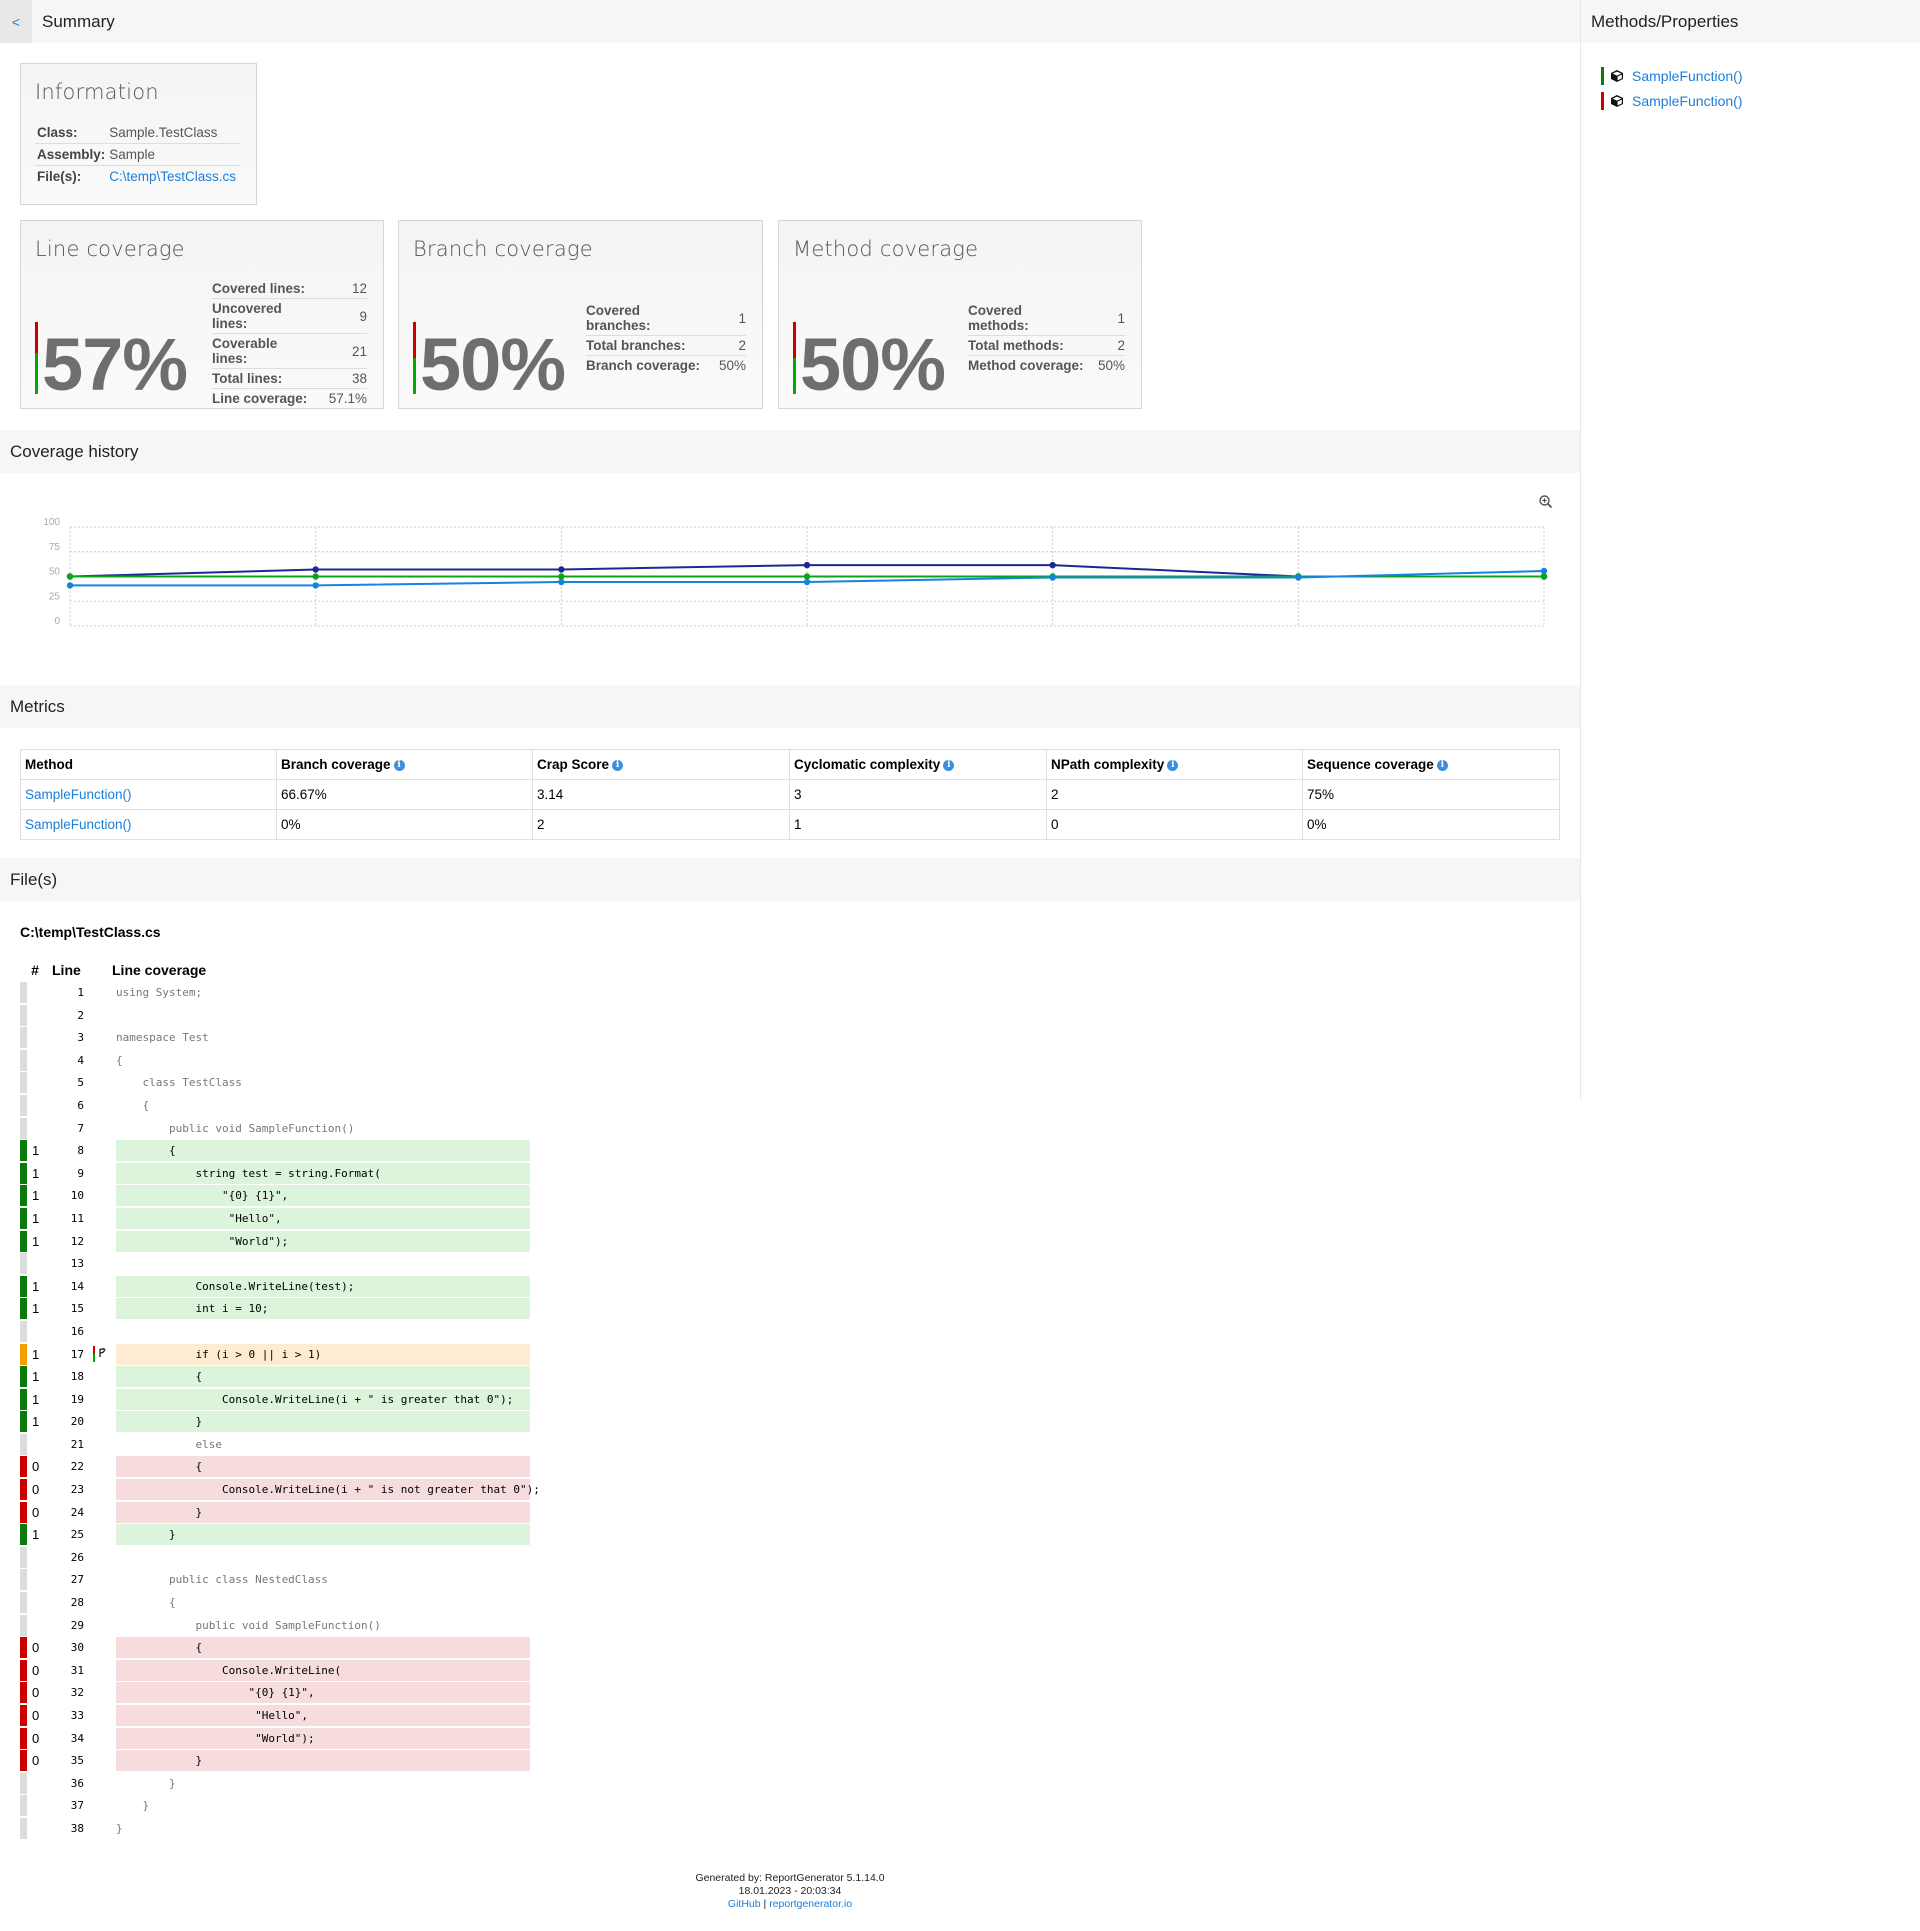 This screenshot has height=1931, width=1920. Describe the element at coordinates (323, 1218) in the screenshot. I see `source-code: "Hello",` at that location.